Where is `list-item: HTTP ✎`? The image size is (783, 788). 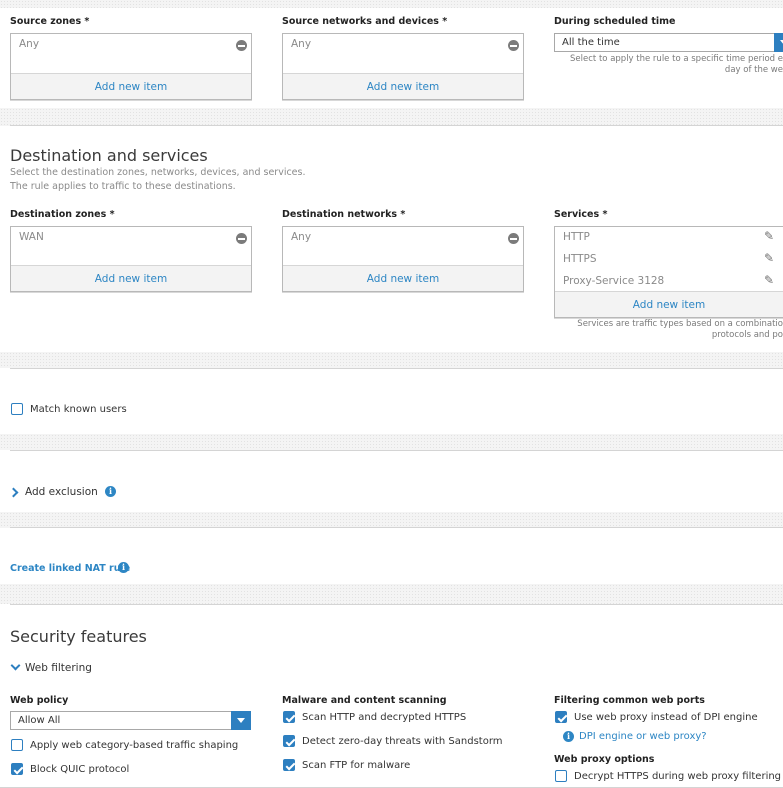 list-item: HTTP ✎ is located at coordinates (669, 238).